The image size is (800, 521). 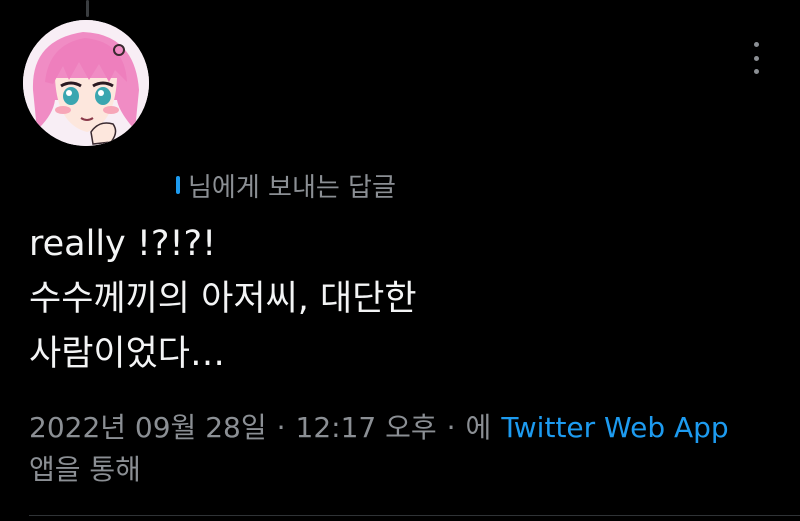 I want to click on tweet-time: 12:17 오후, so click(x=366, y=428).